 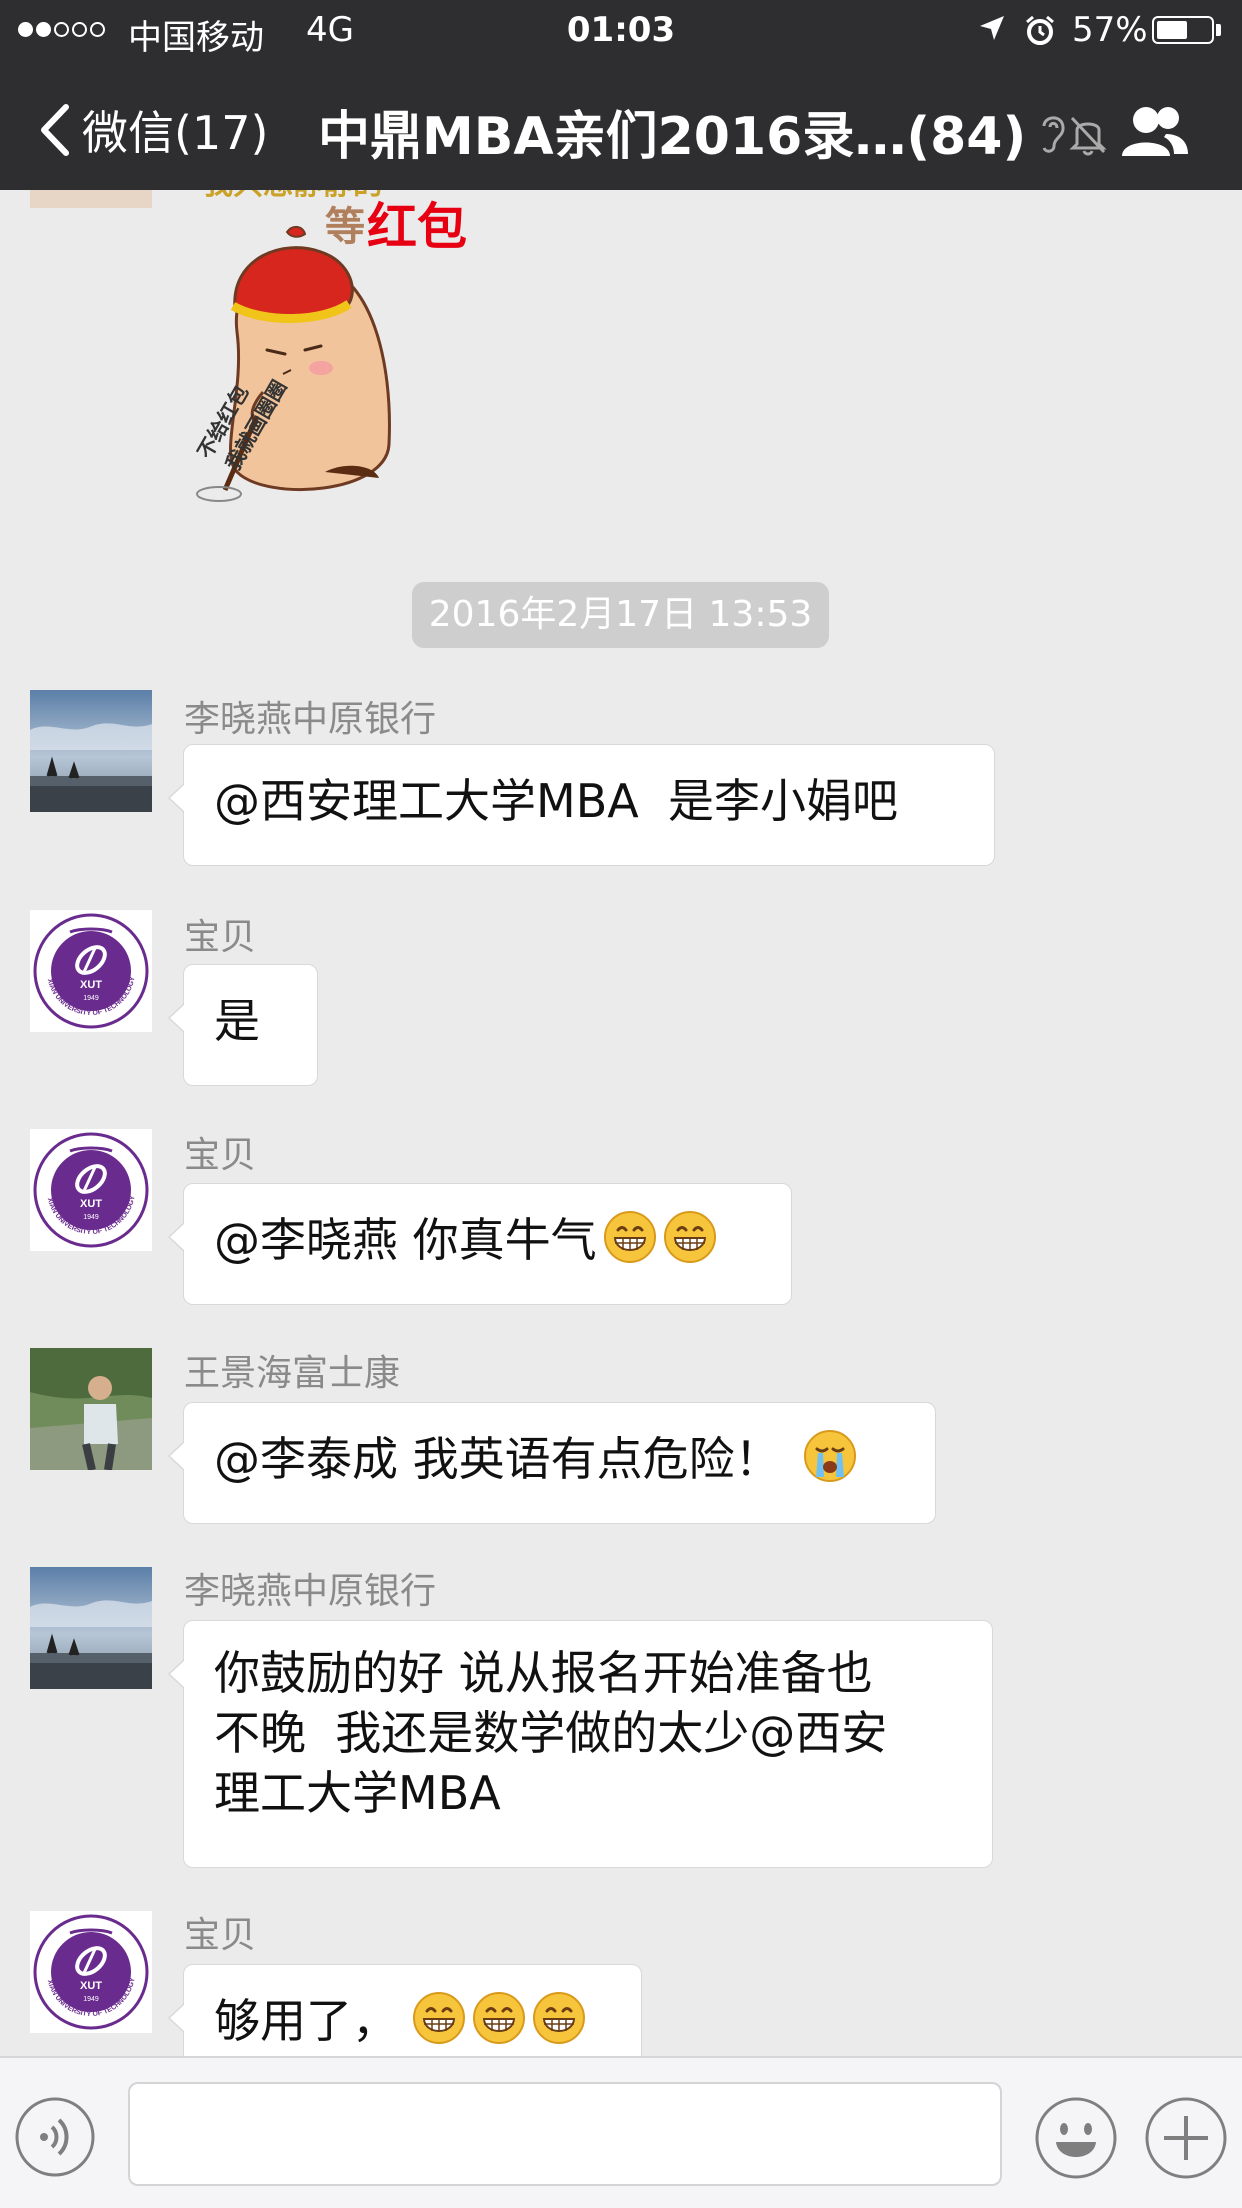 What do you see at coordinates (306, 2021) in the screenshot?
I see `message-text: 够用了，` at bounding box center [306, 2021].